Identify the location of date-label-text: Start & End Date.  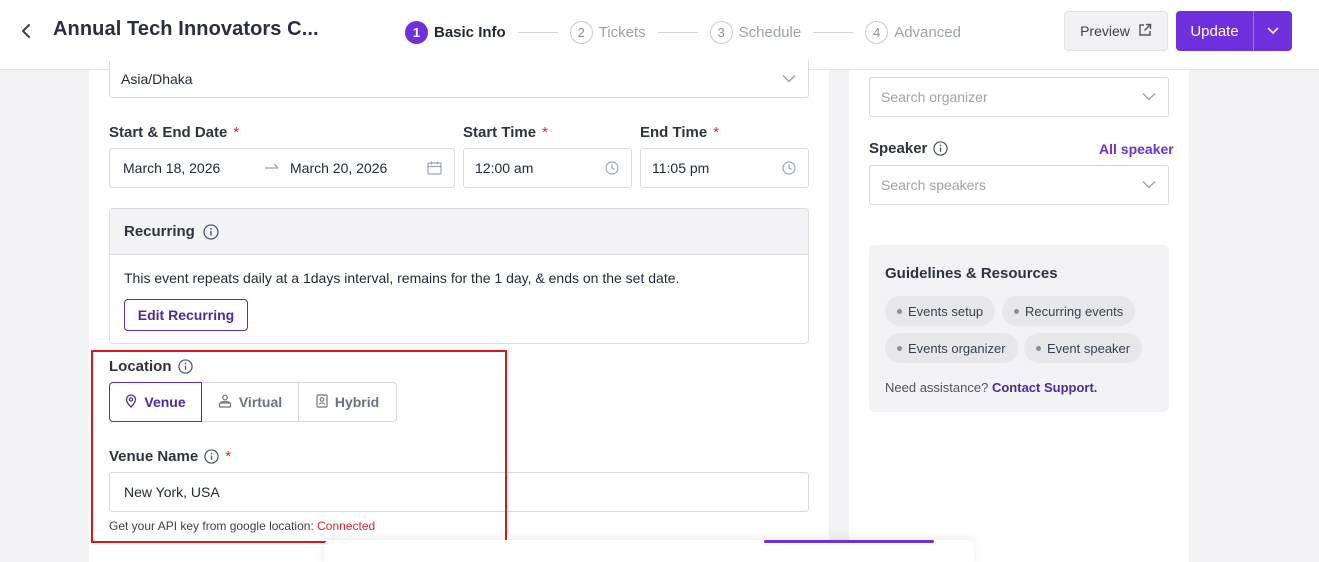
(168, 132).